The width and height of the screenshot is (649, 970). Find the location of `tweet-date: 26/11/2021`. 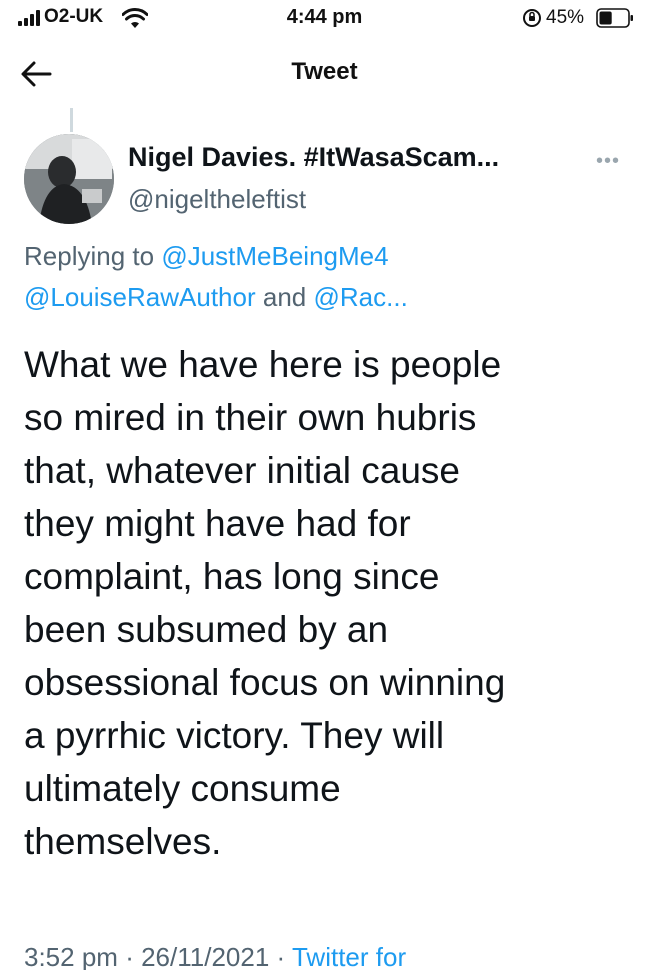

tweet-date: 26/11/2021 is located at coordinates (205, 956).